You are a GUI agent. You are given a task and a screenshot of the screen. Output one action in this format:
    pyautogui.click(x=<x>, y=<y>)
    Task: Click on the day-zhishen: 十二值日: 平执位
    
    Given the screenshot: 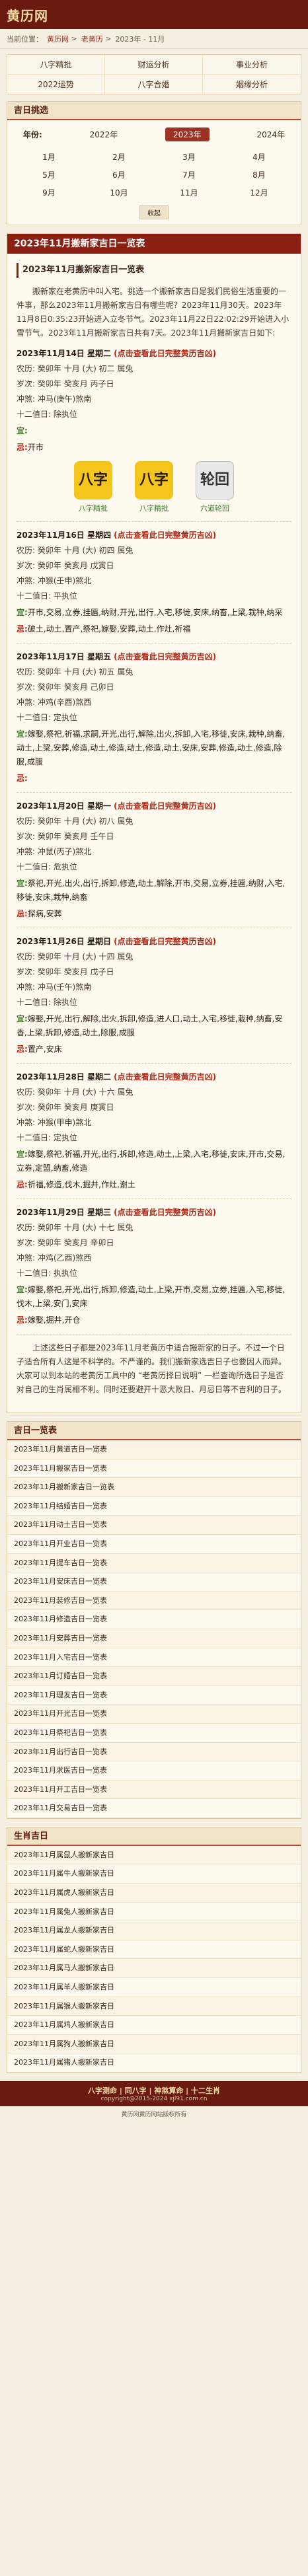 What is the action you would take?
    pyautogui.click(x=154, y=596)
    